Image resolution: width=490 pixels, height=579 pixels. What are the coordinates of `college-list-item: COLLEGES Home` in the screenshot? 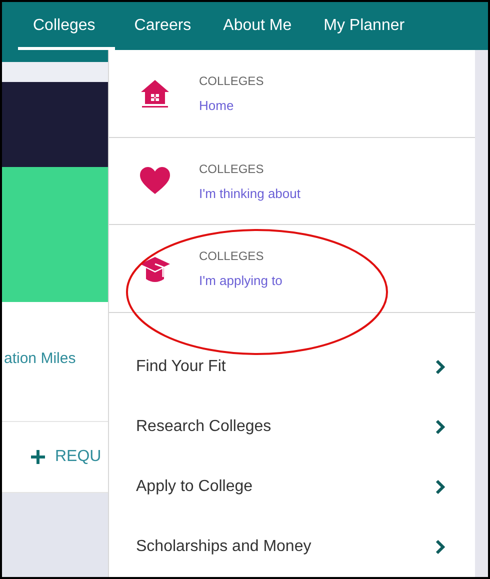 It's located at (292, 94).